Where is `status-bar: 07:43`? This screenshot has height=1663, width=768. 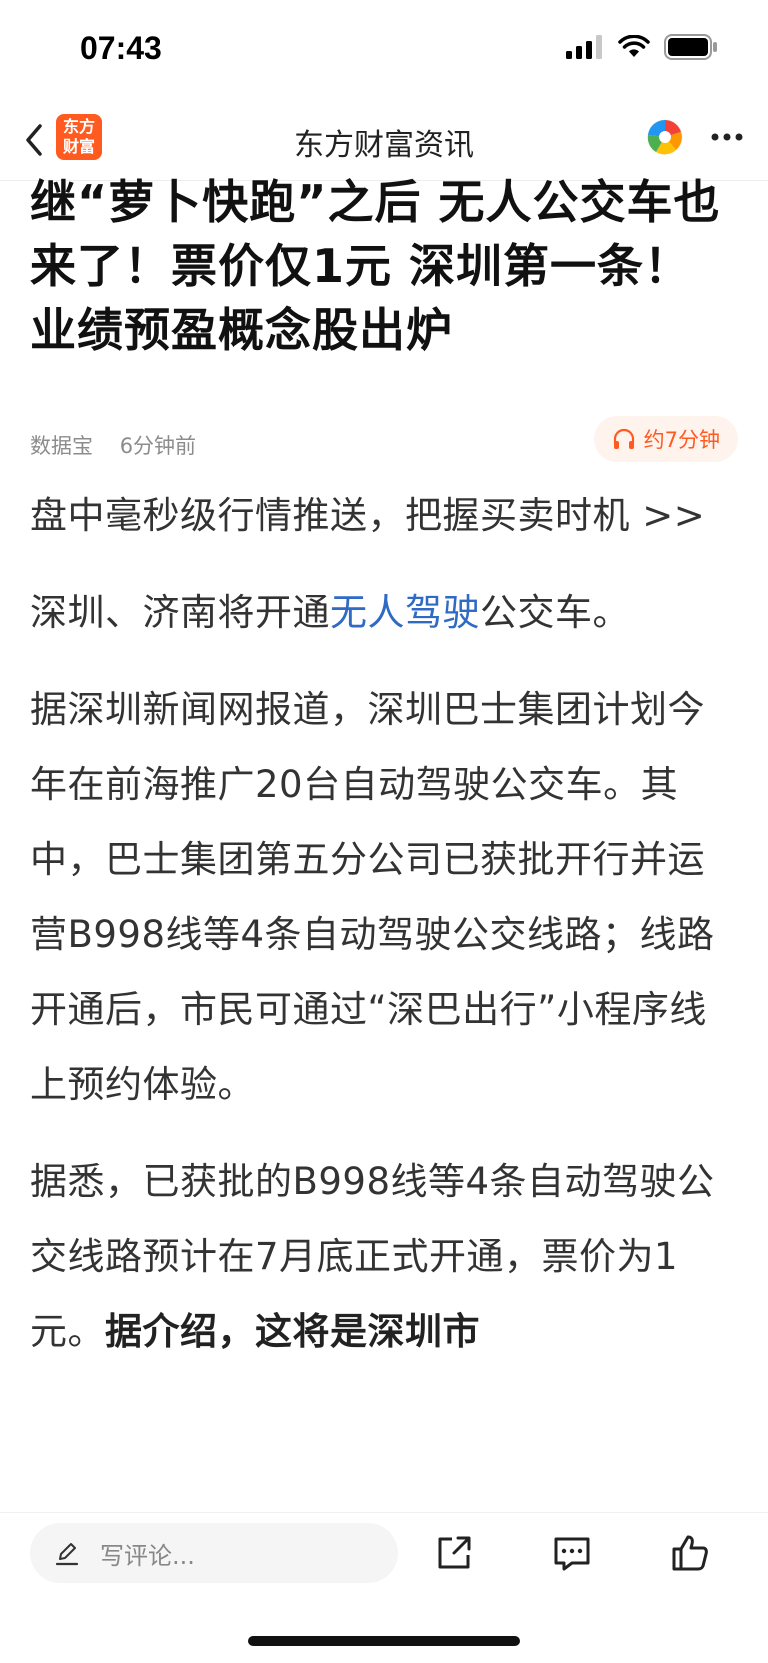
status-bar: 07:43 is located at coordinates (384, 50).